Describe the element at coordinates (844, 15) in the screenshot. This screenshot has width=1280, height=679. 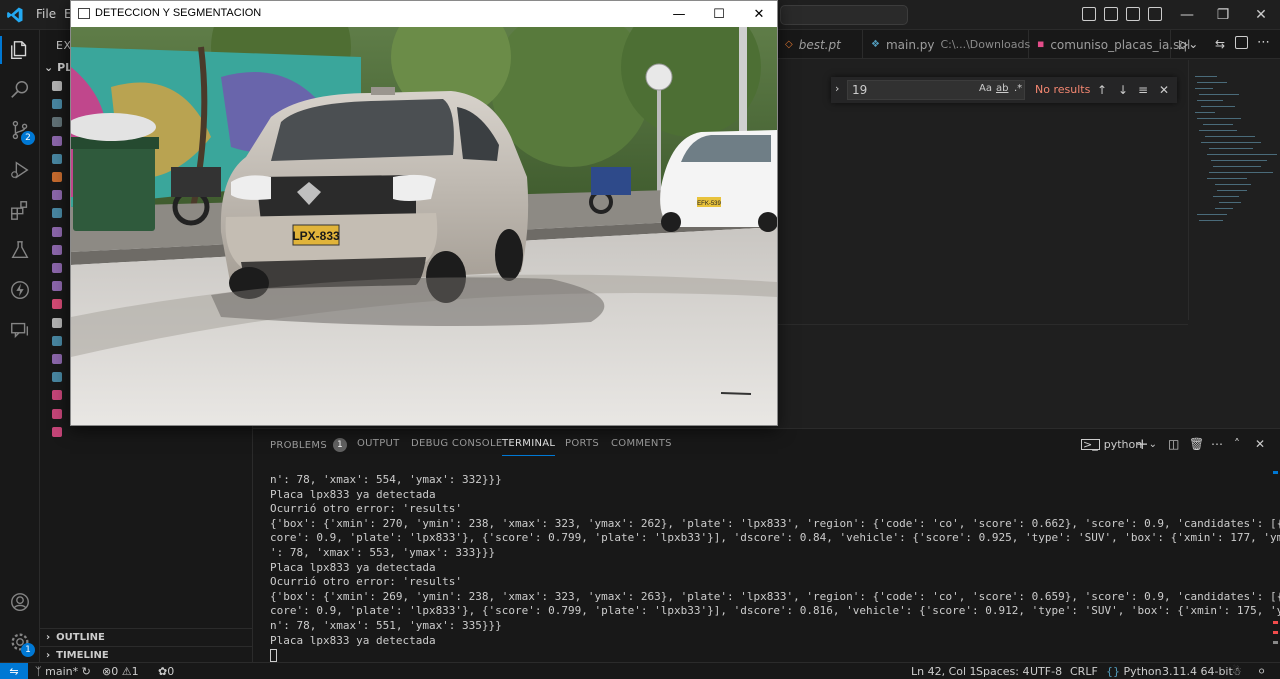
I see `command-center` at that location.